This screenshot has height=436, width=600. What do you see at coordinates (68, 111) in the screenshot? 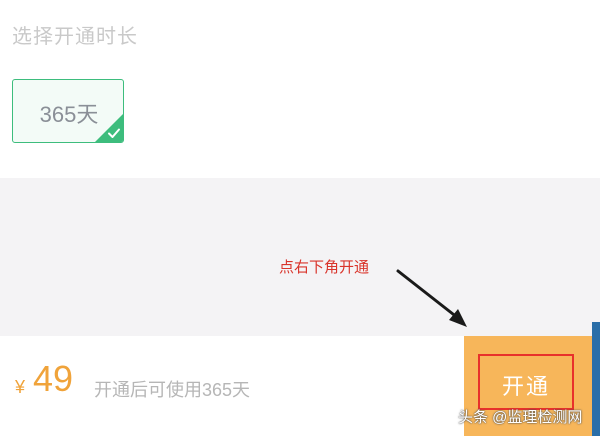
I see `duration-option-365: 365天` at bounding box center [68, 111].